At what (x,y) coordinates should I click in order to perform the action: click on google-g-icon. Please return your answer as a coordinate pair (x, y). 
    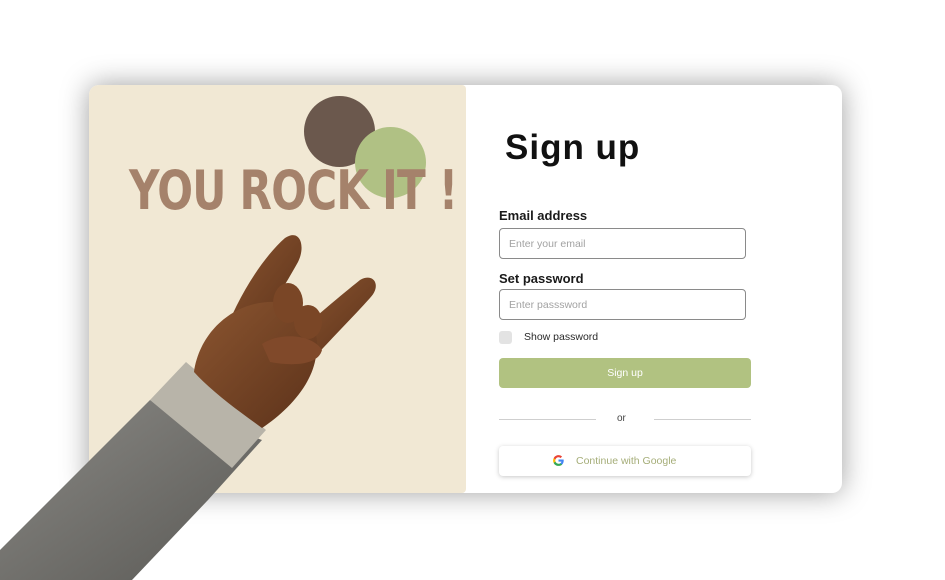
    Looking at the image, I should click on (558, 460).